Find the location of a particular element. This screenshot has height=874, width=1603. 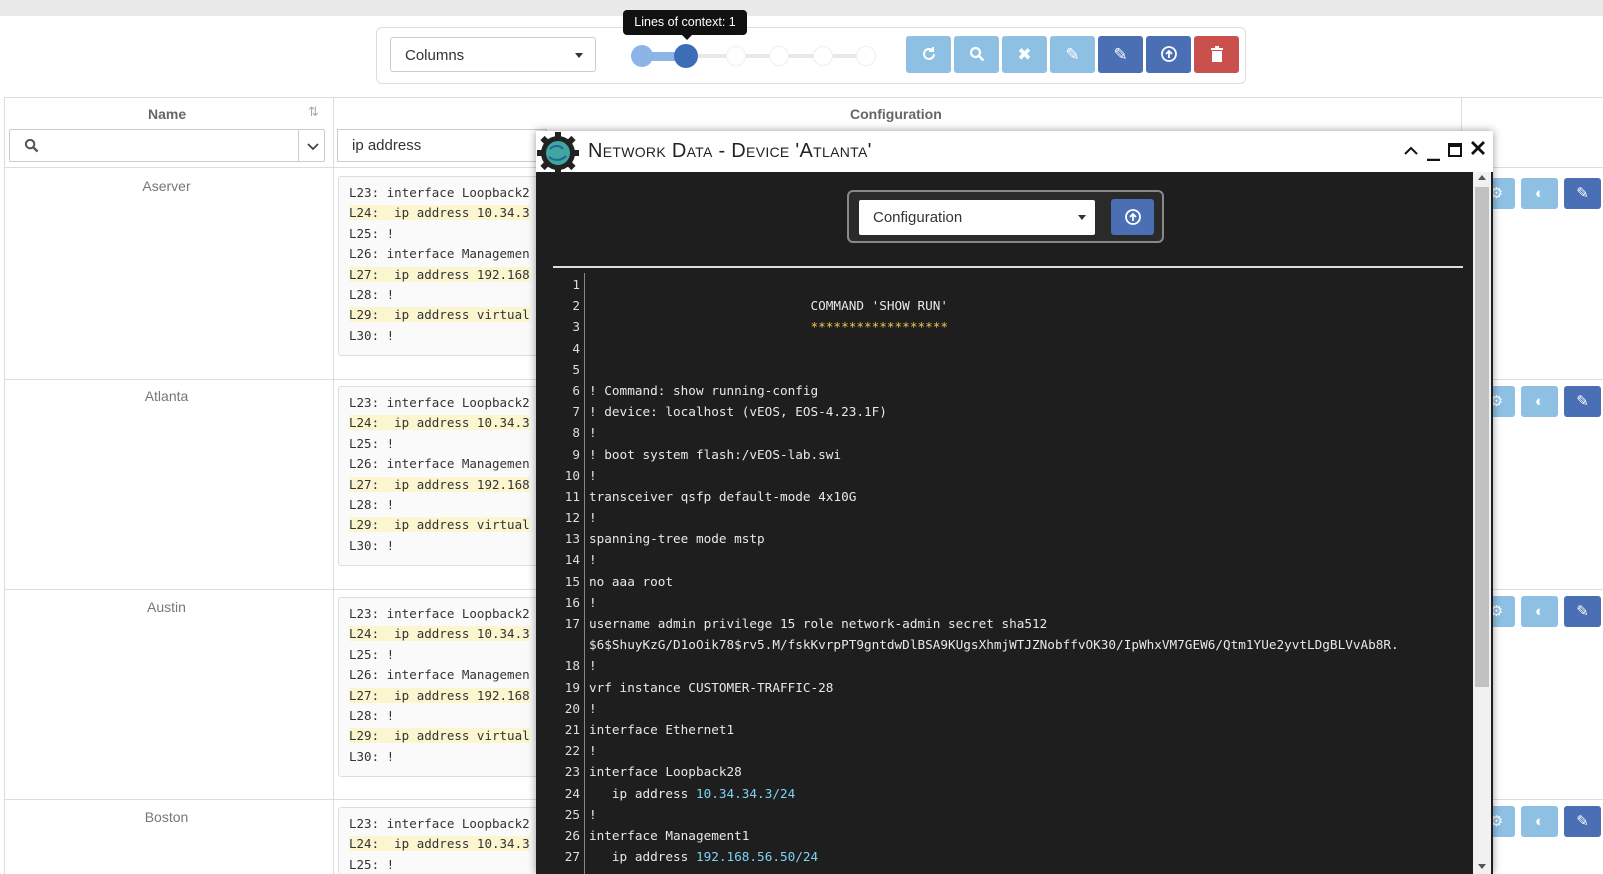

column-header-name: Name is located at coordinates (167, 114).